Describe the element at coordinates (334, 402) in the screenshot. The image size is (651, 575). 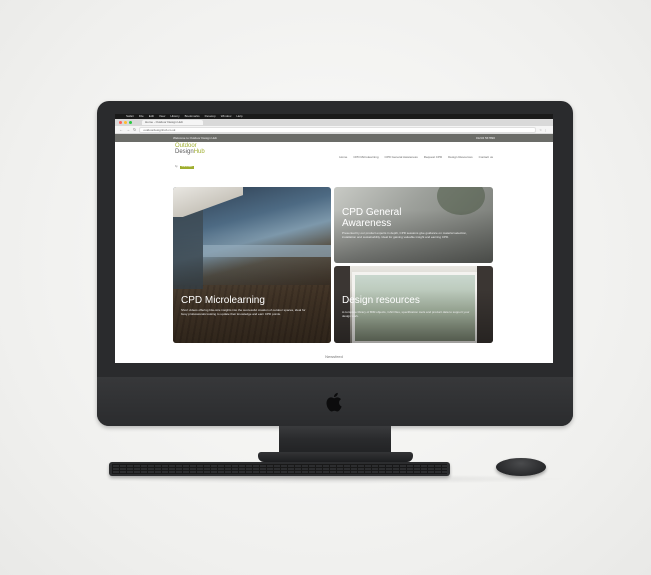
I see `apple-logo-icon` at that location.